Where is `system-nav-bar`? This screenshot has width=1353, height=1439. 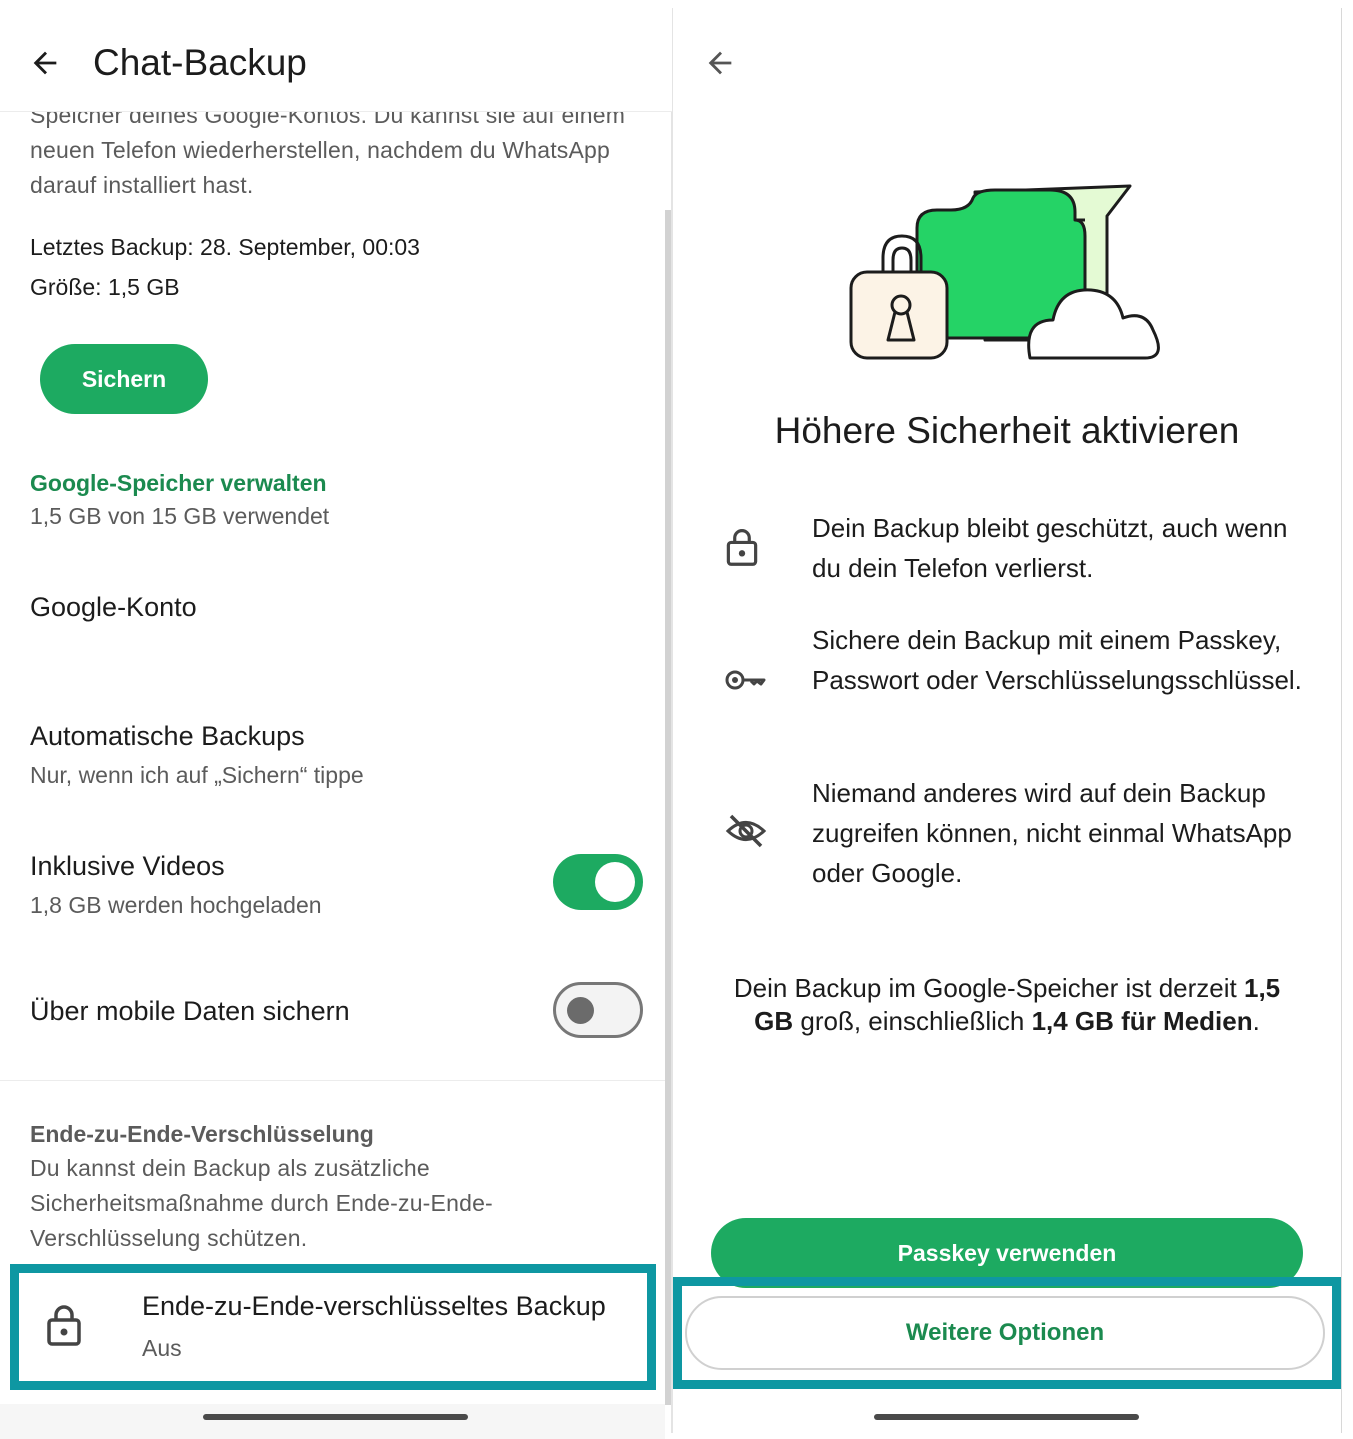 system-nav-bar is located at coordinates (332, 1421).